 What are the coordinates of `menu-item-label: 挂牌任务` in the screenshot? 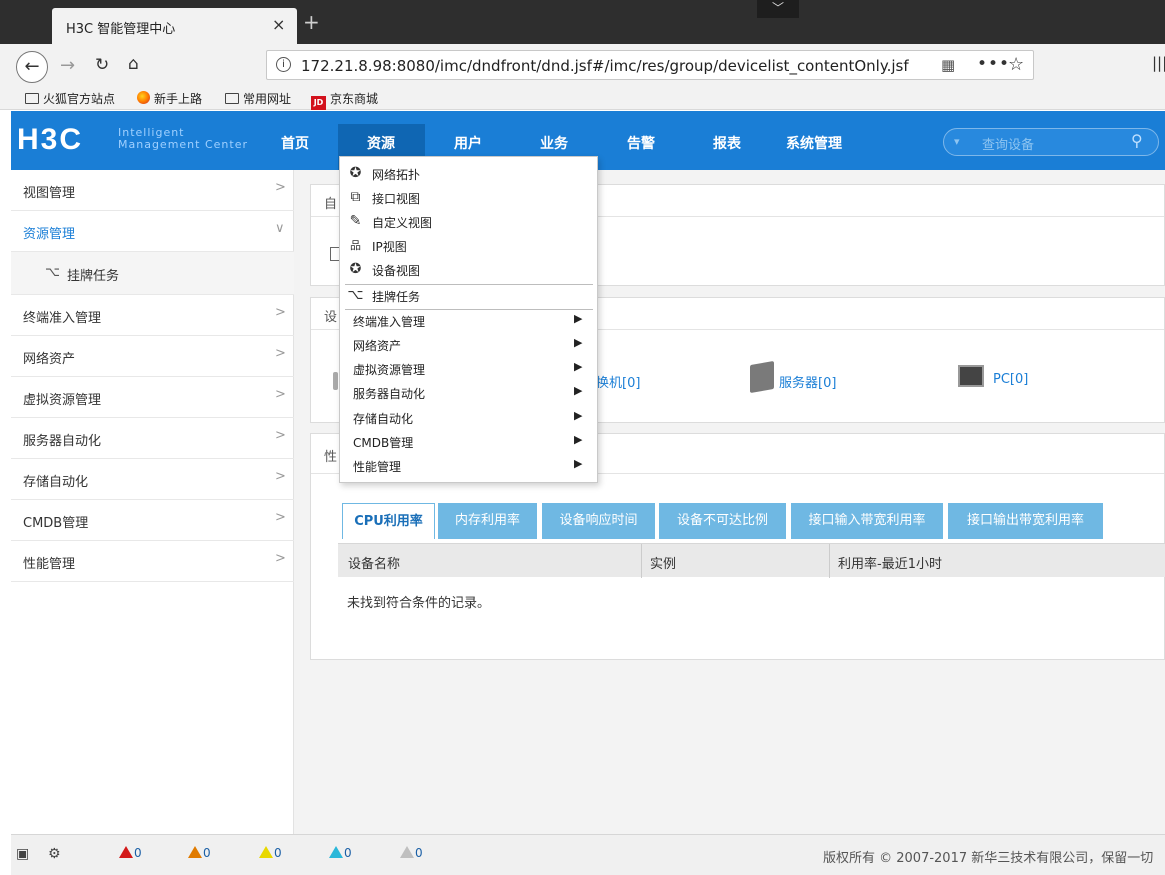 It's located at (396, 297).